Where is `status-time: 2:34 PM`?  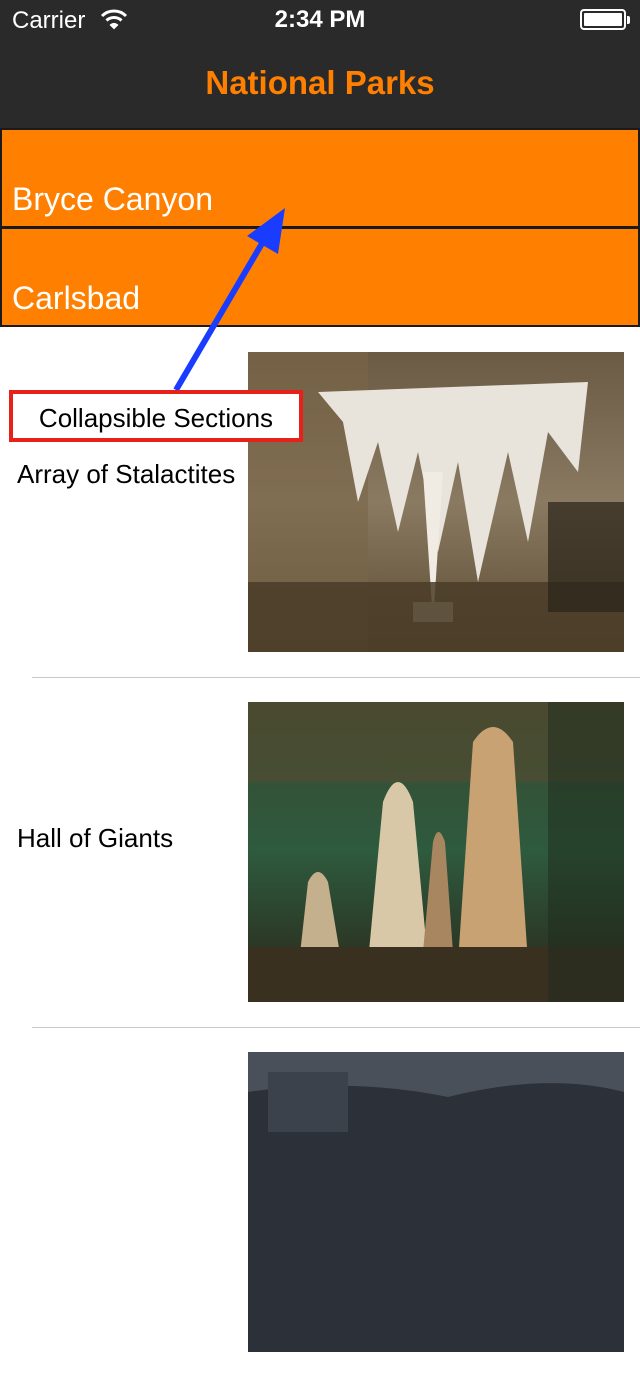 status-time: 2:34 PM is located at coordinates (320, 19).